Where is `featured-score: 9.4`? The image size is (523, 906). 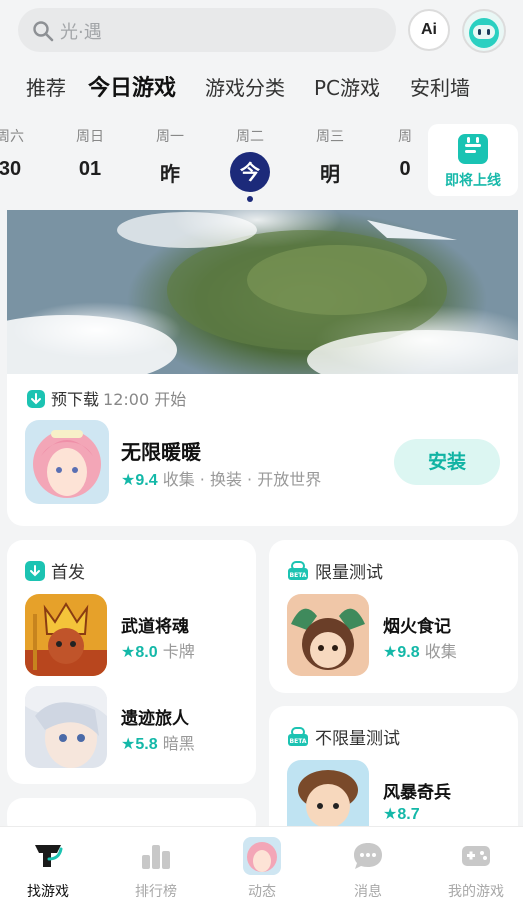
featured-score: 9.4 is located at coordinates (146, 480).